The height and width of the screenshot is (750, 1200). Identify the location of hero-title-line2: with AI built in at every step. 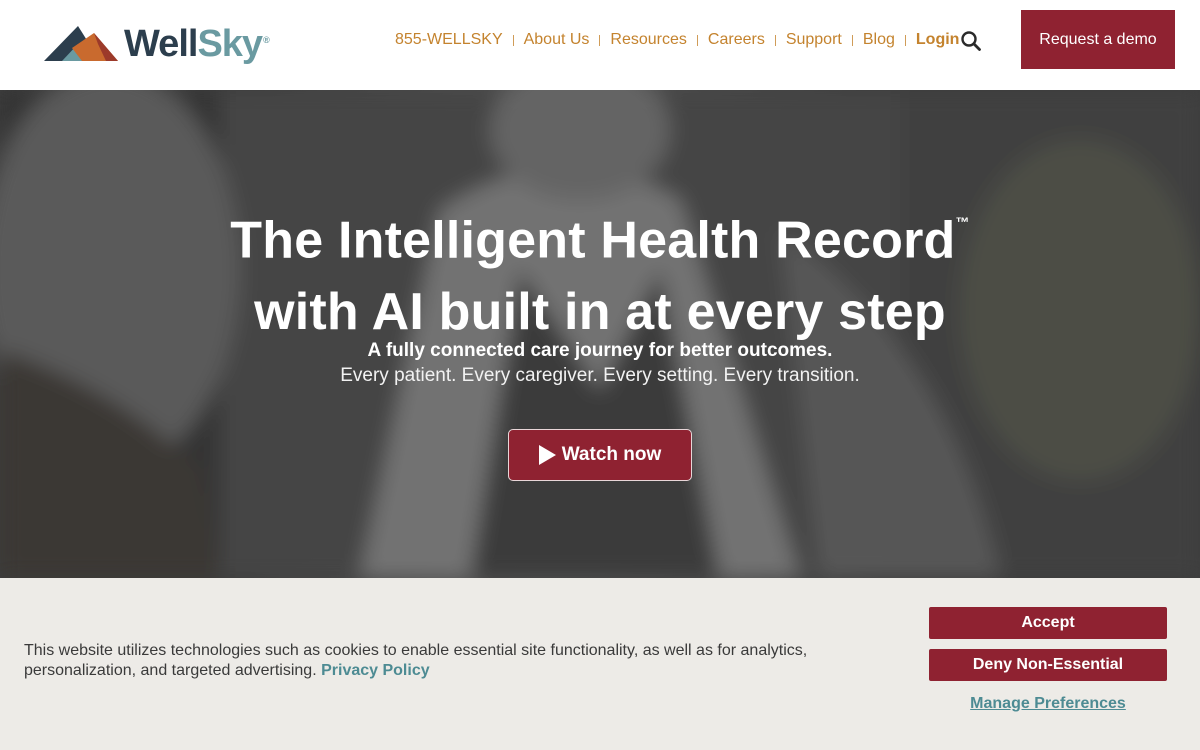
(600, 312).